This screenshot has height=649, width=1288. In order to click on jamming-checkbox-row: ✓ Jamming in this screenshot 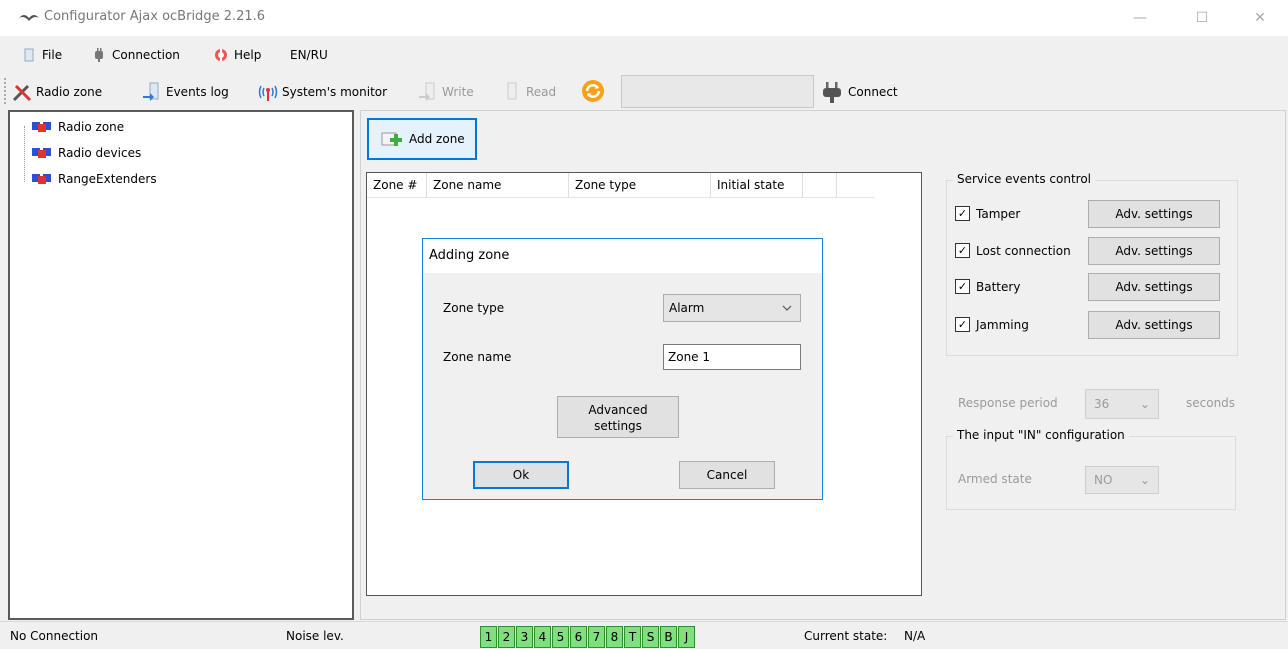, I will do `click(992, 324)`.